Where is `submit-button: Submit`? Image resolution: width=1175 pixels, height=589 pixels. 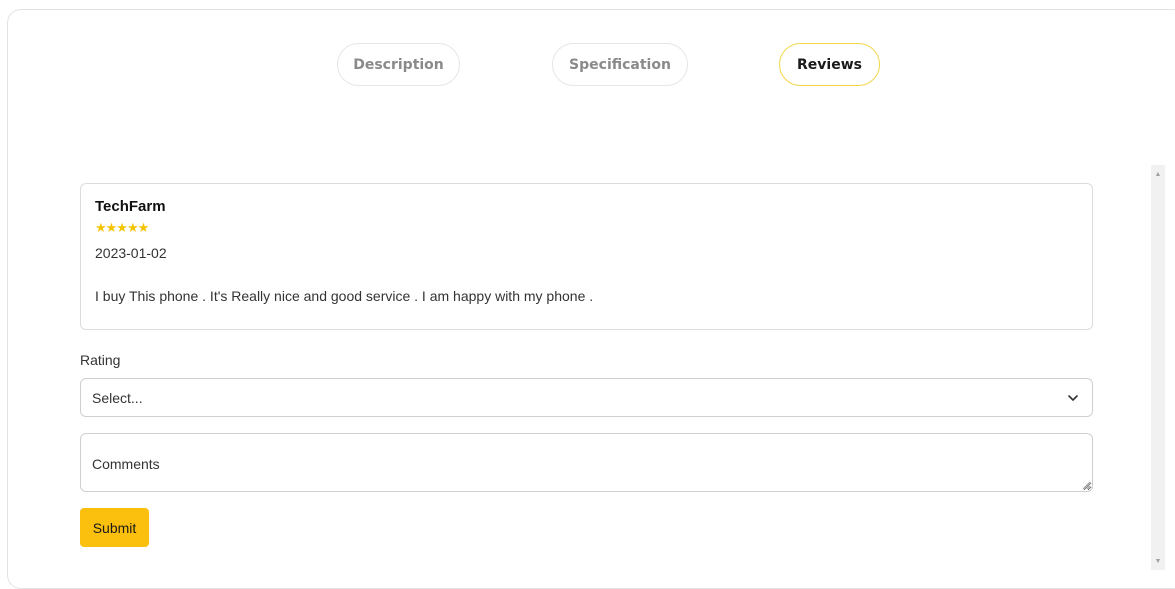
submit-button: Submit is located at coordinates (114, 527).